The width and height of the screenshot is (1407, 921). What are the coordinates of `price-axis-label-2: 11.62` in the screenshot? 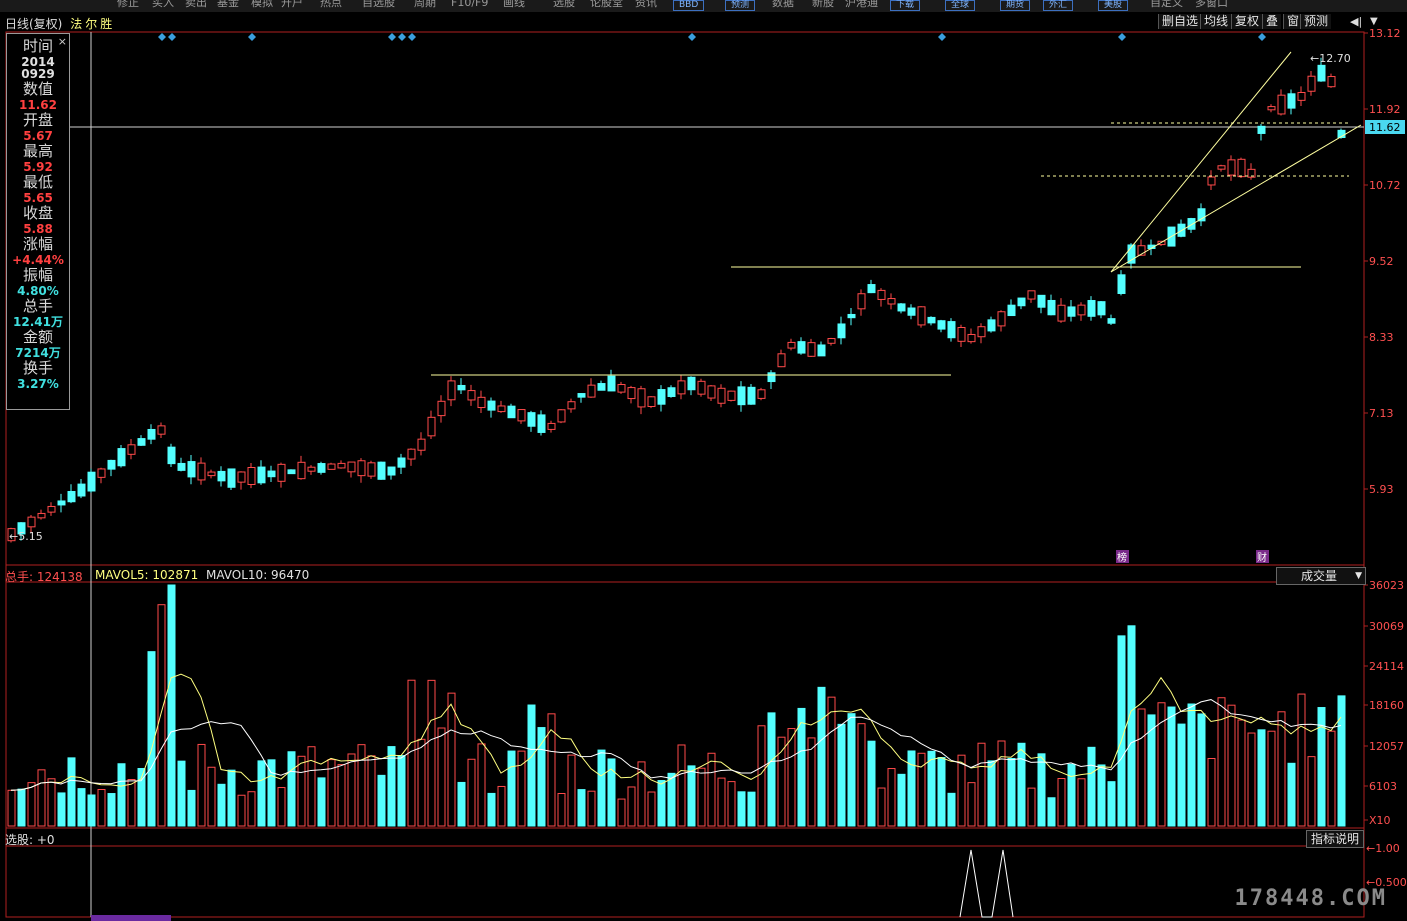 It's located at (1385, 127).